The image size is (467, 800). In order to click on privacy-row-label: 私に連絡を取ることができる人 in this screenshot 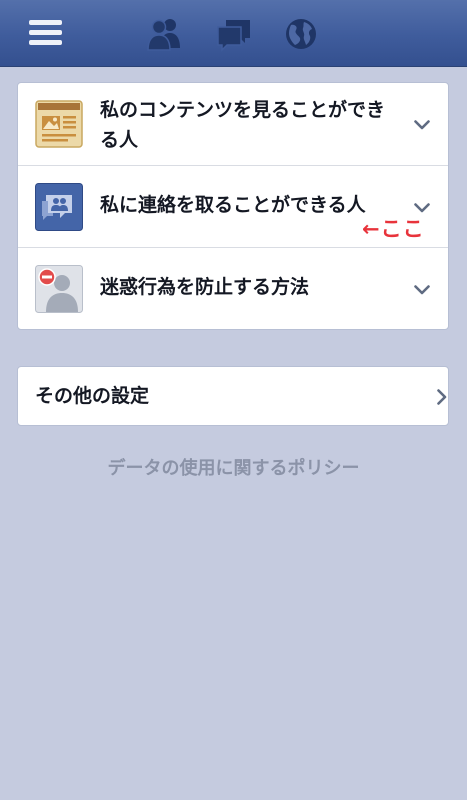, I will do `click(233, 205)`.